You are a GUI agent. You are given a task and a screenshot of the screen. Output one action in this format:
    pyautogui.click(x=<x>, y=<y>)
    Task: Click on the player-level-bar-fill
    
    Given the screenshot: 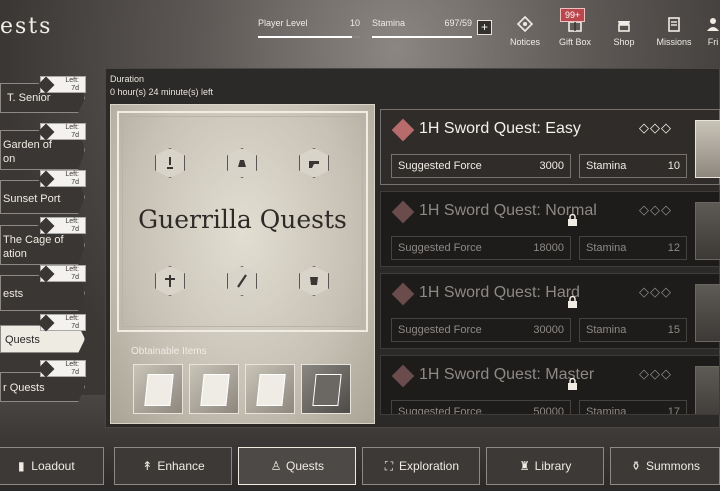 What is the action you would take?
    pyautogui.click(x=305, y=37)
    